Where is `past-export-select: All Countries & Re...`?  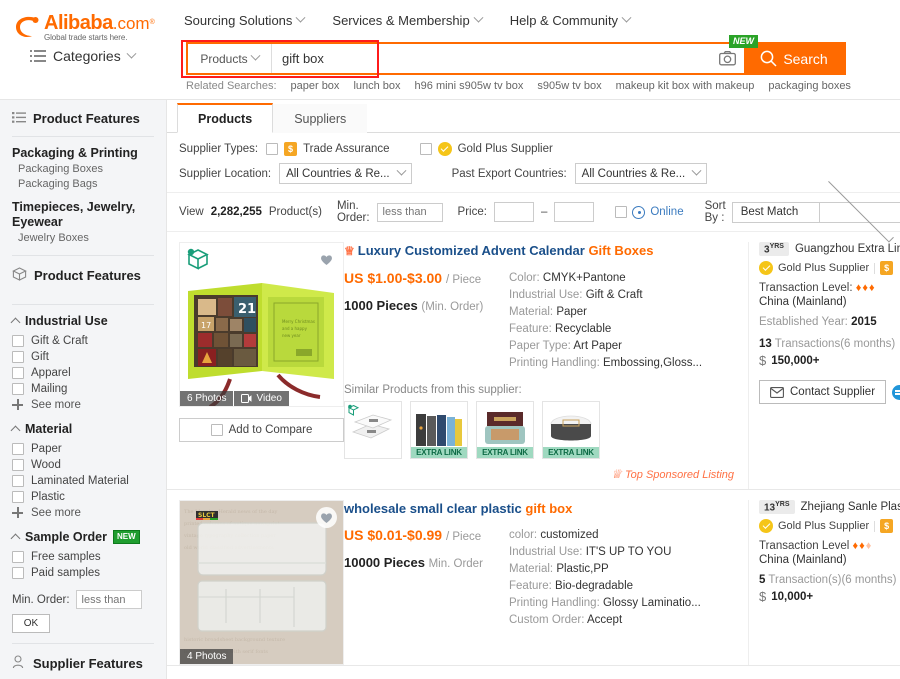 past-export-select: All Countries & Re... is located at coordinates (641, 173).